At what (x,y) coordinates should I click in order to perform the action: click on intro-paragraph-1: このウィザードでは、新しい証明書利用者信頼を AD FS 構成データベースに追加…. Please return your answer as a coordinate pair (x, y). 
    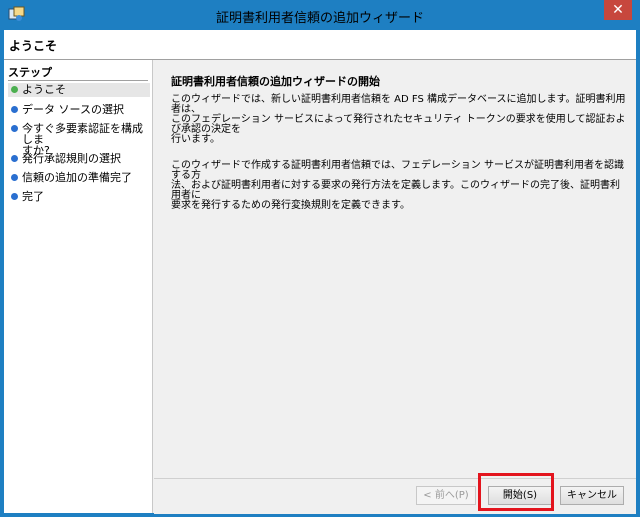
    Looking at the image, I should click on (398, 119).